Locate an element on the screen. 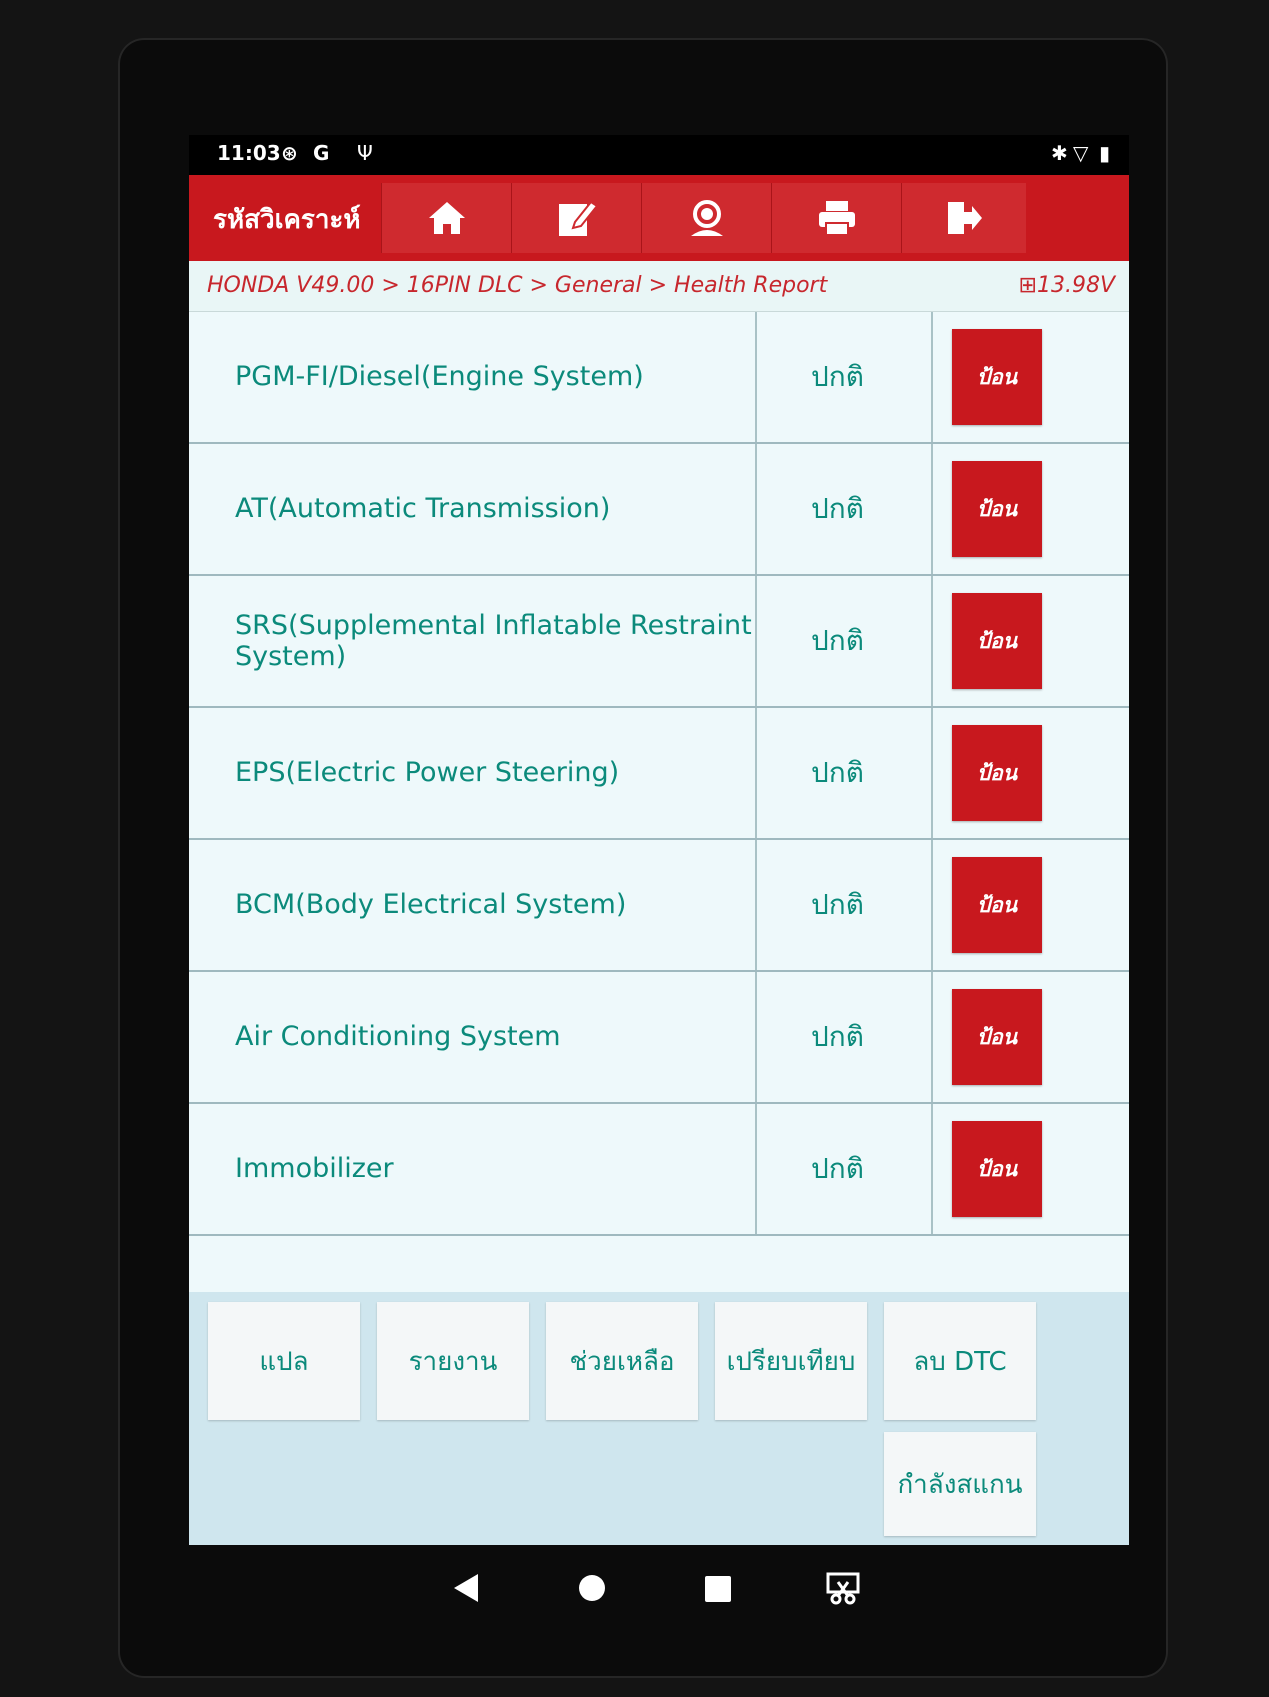  app-title: รหัสวิเคราะห์ is located at coordinates (287, 220).